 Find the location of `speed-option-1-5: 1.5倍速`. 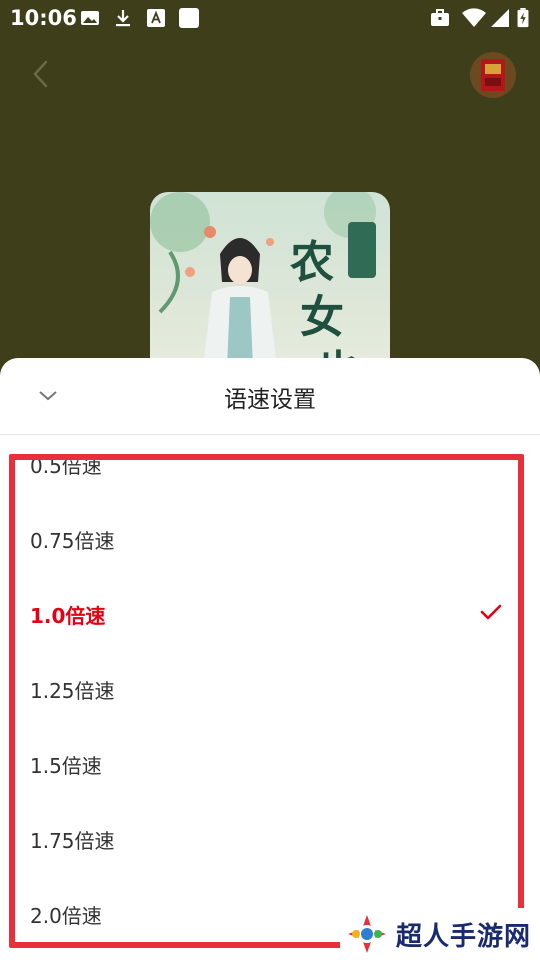

speed-option-1-5: 1.5倍速 is located at coordinates (270, 763).